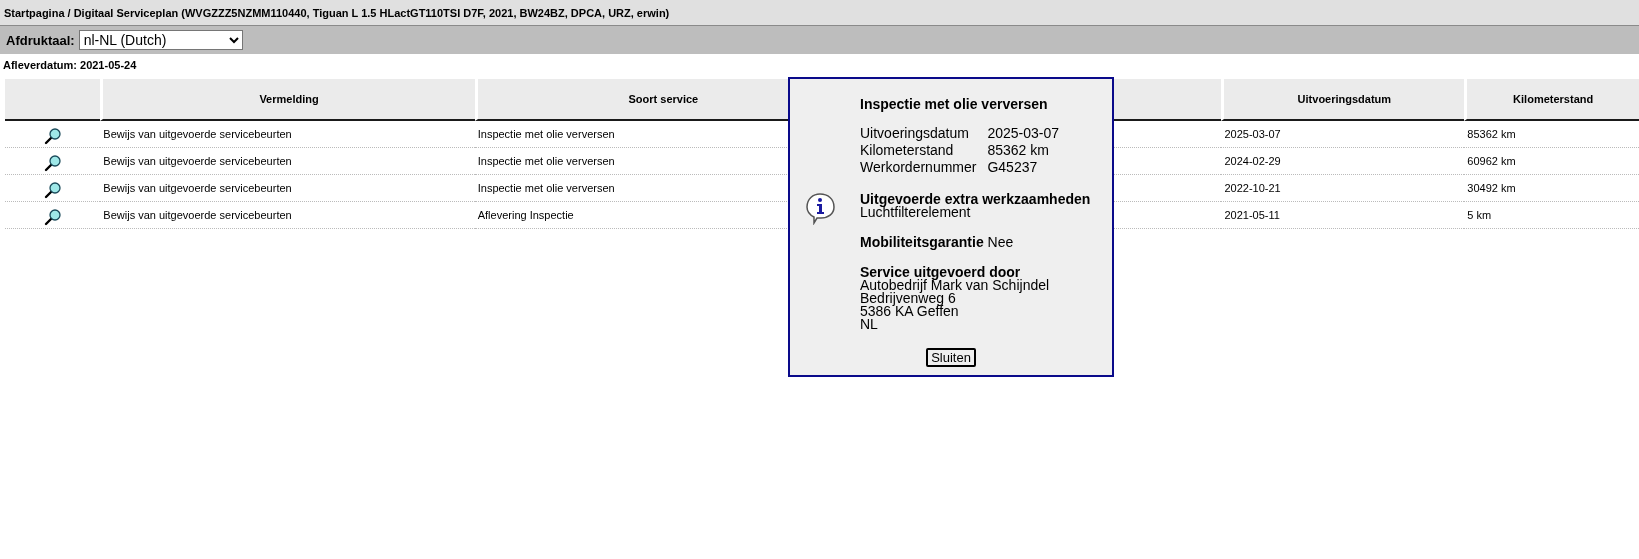  I want to click on detail-value: G45237, so click(1013, 167).